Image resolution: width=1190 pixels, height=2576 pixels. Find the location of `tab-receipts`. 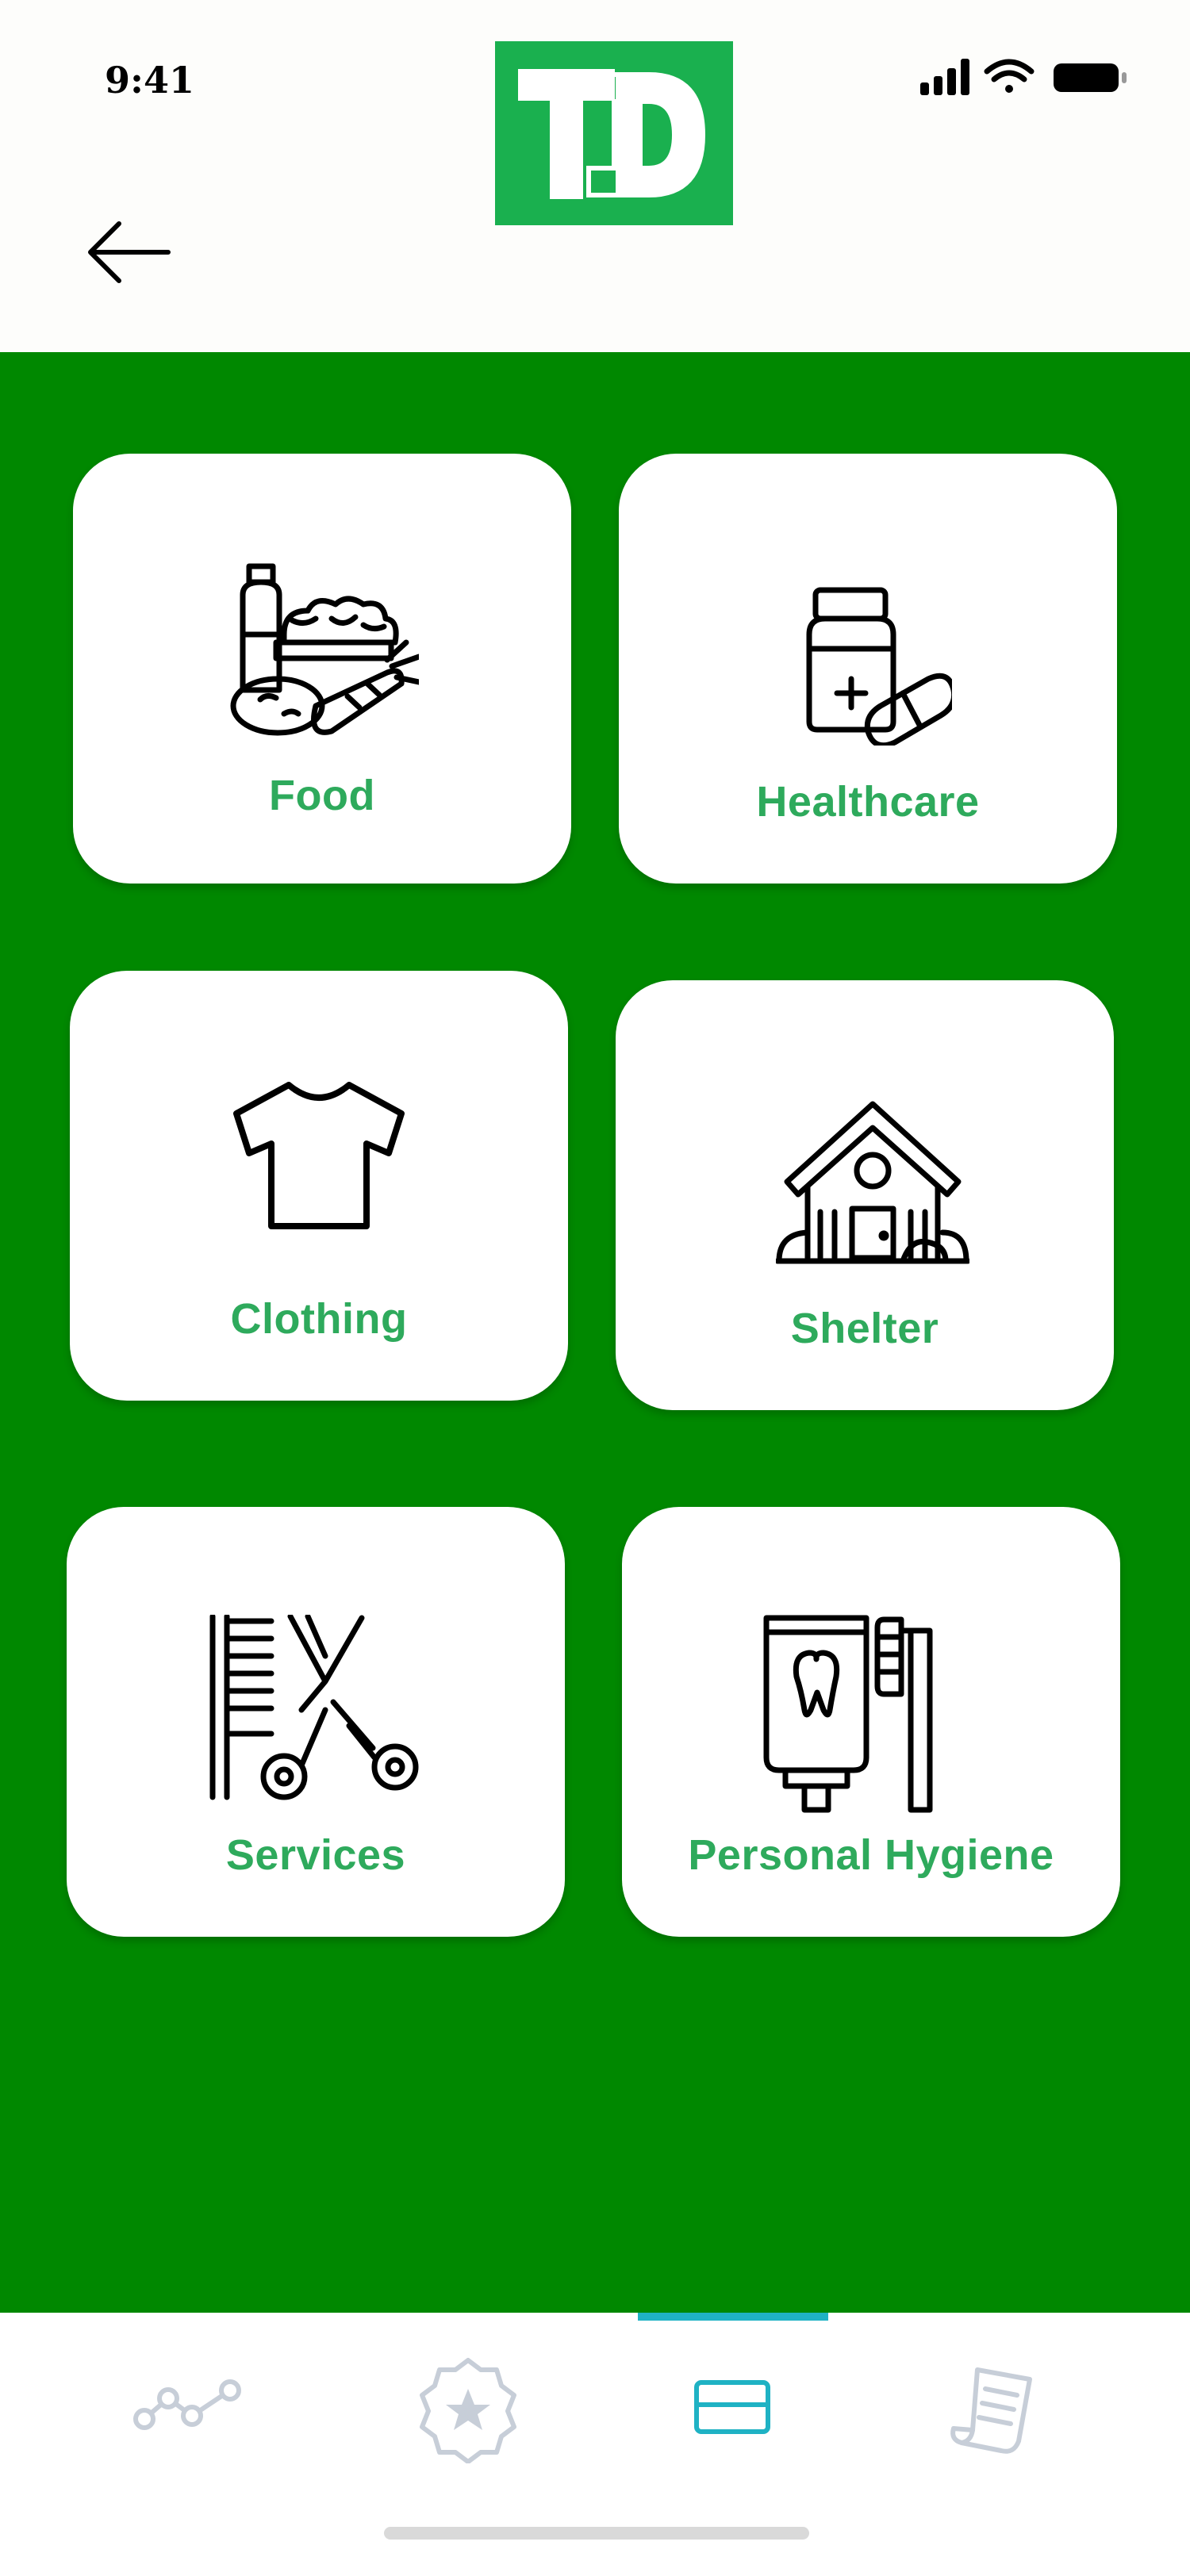

tab-receipts is located at coordinates (998, 2407).